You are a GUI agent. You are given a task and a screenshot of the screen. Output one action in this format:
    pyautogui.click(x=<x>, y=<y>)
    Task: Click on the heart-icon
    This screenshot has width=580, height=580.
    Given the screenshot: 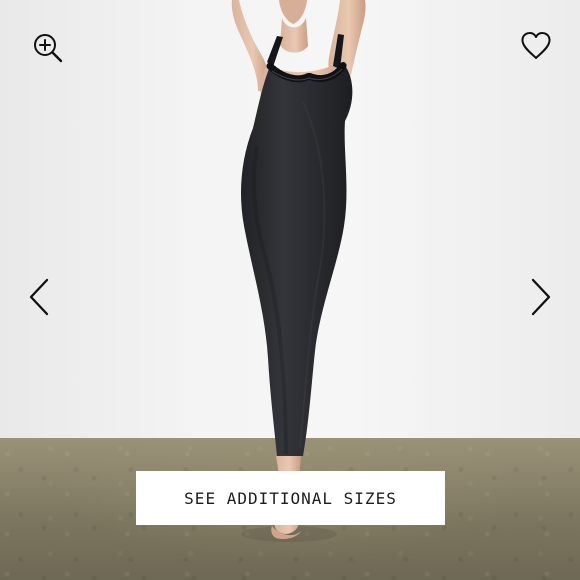 What is the action you would take?
    pyautogui.click(x=536, y=45)
    